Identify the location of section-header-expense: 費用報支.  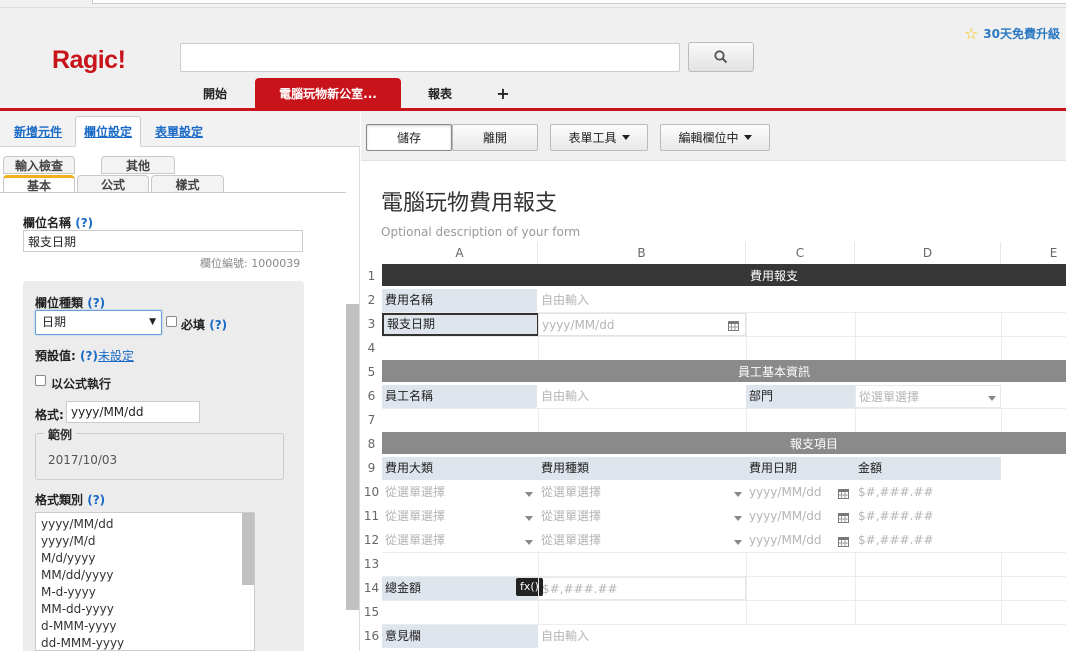
(724, 275).